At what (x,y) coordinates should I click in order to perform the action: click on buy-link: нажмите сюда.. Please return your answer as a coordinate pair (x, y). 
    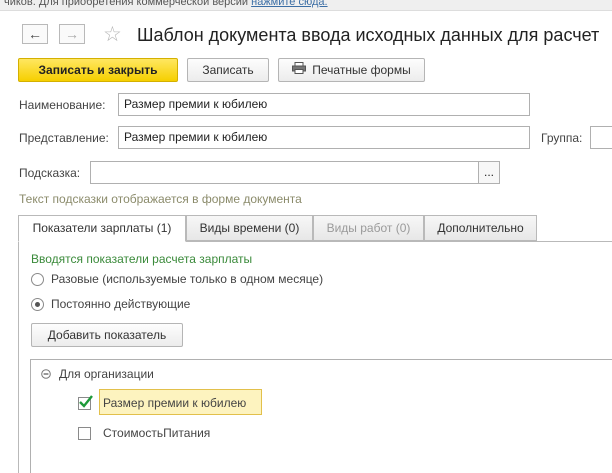
    Looking at the image, I should click on (289, 4).